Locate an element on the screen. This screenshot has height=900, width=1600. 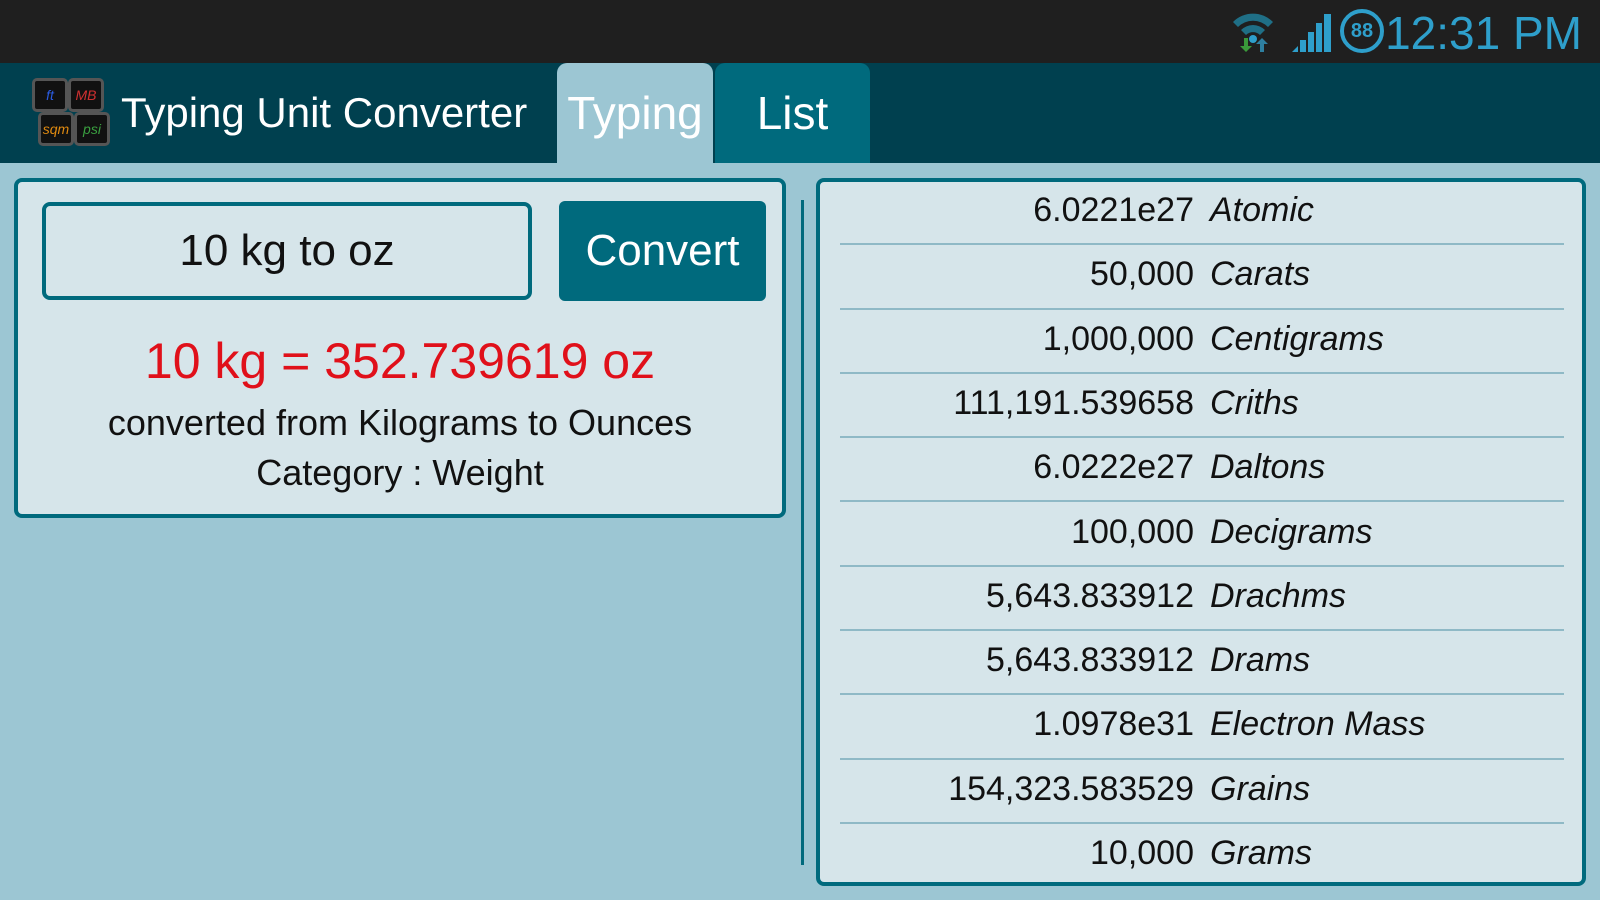
logo-key: psi is located at coordinates (92, 129).